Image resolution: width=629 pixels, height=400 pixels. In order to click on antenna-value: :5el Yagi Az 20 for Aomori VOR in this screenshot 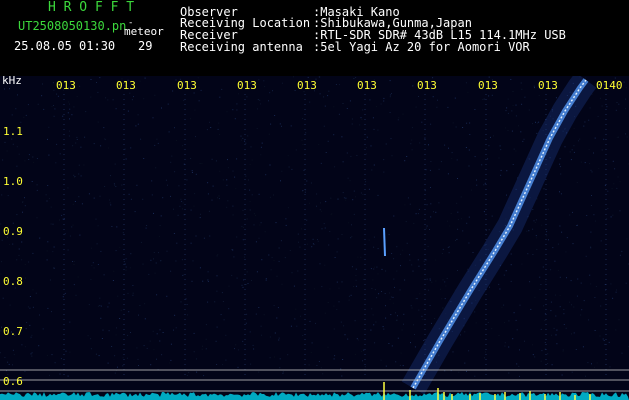, I will do `click(421, 47)`.